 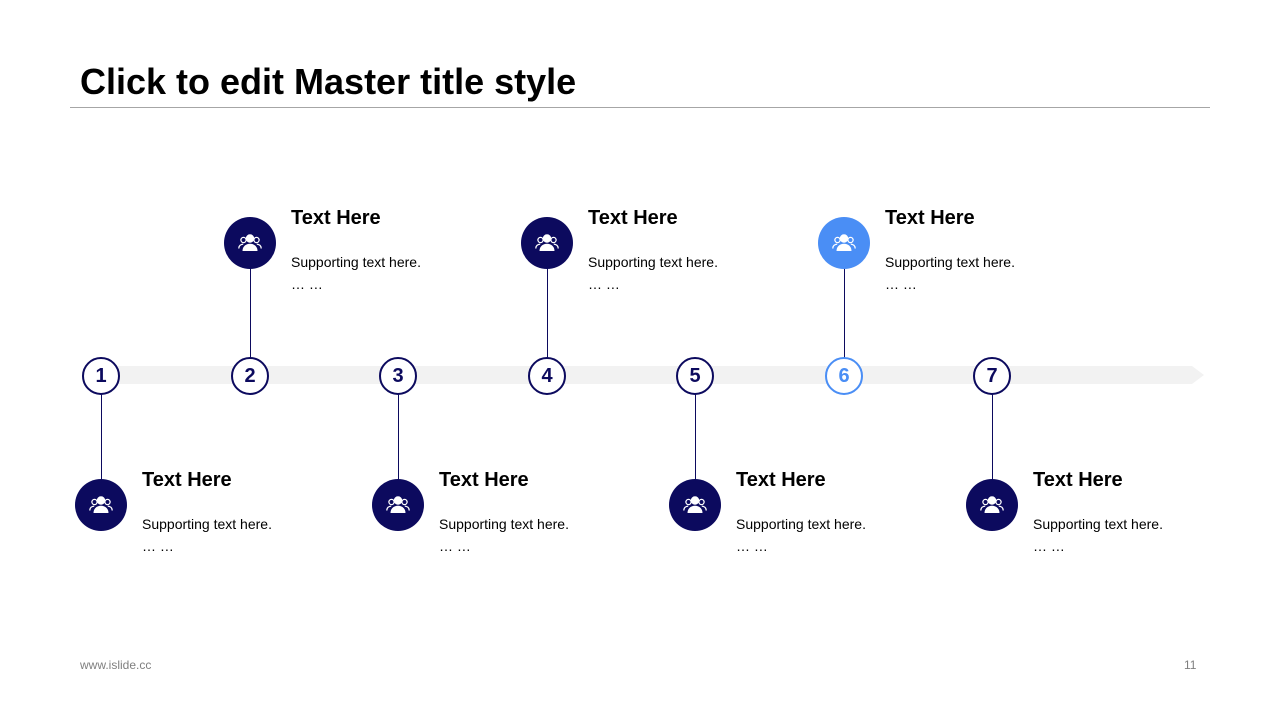 What do you see at coordinates (250, 376) in the screenshot?
I see `step-number-2: 2` at bounding box center [250, 376].